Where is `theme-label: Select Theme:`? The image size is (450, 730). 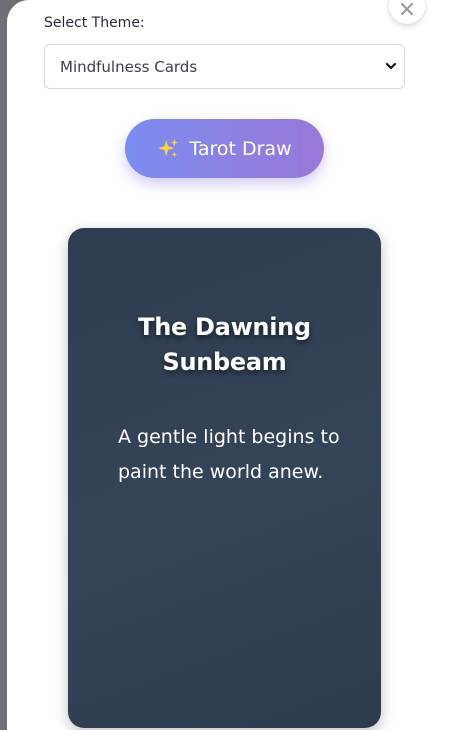 theme-label: Select Theme: is located at coordinates (94, 23).